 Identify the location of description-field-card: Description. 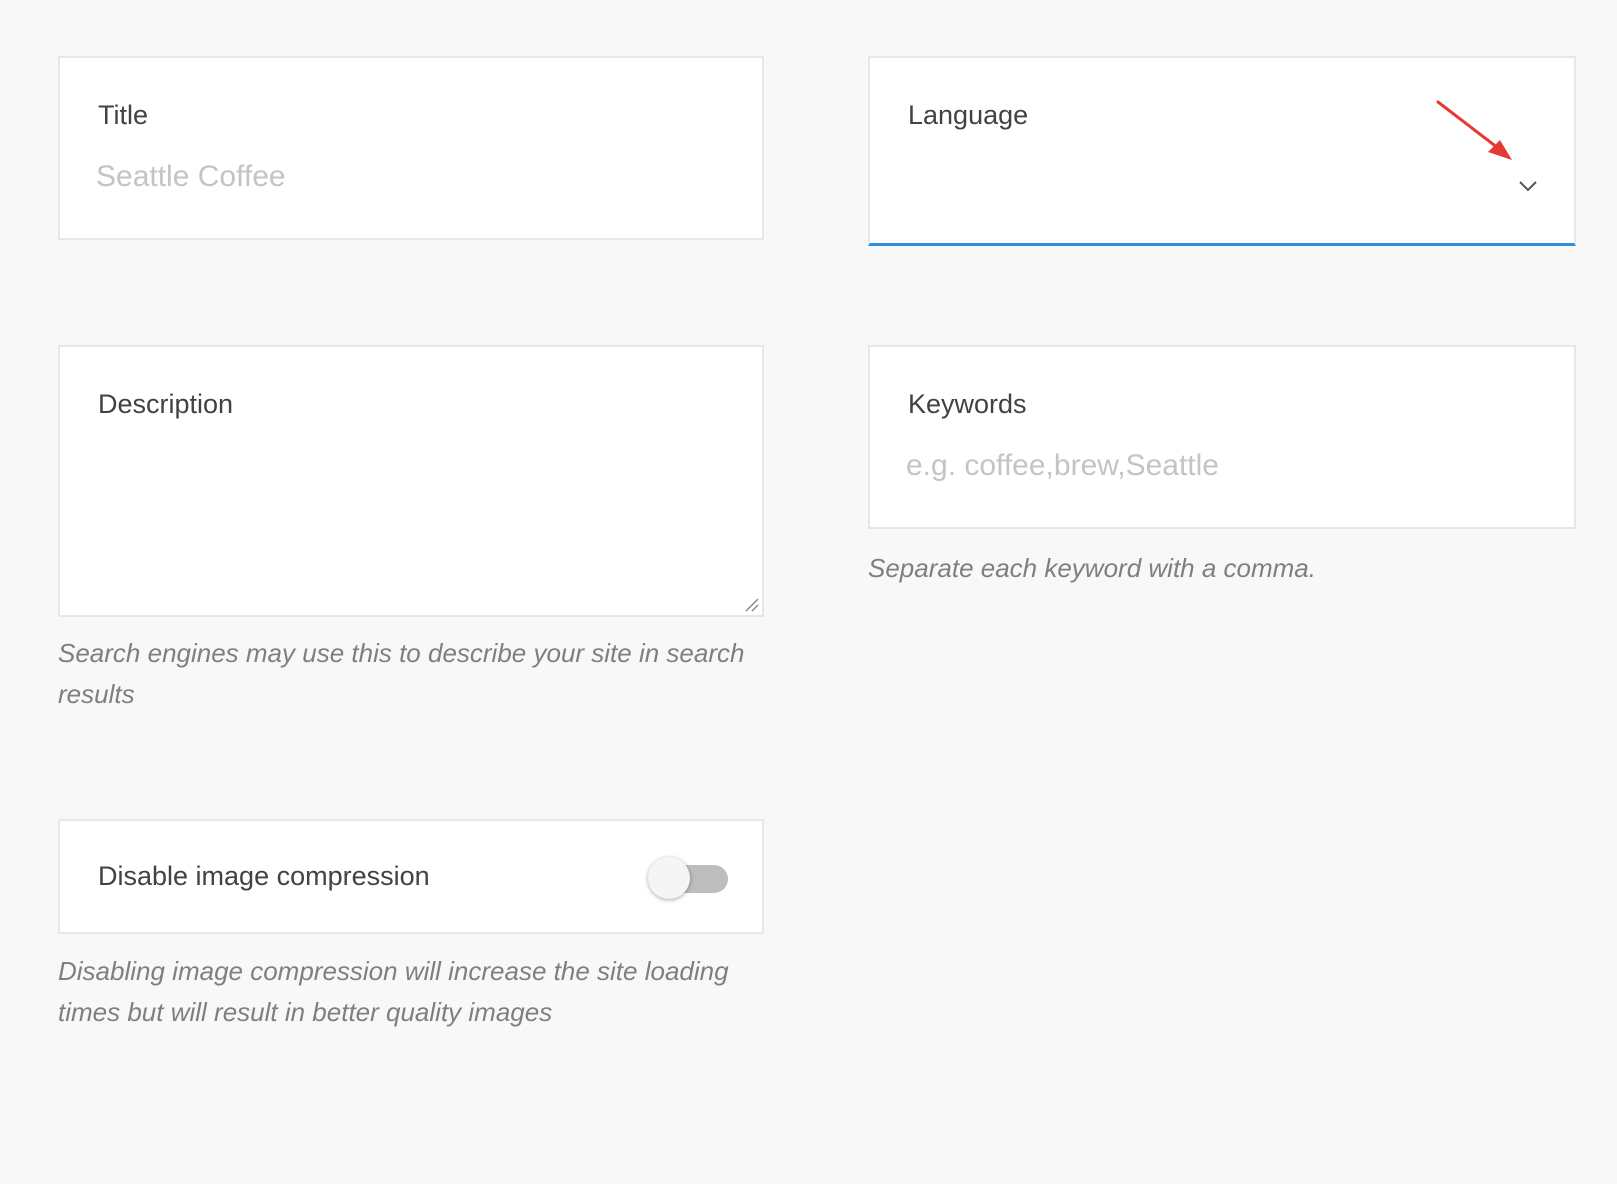
(411, 481).